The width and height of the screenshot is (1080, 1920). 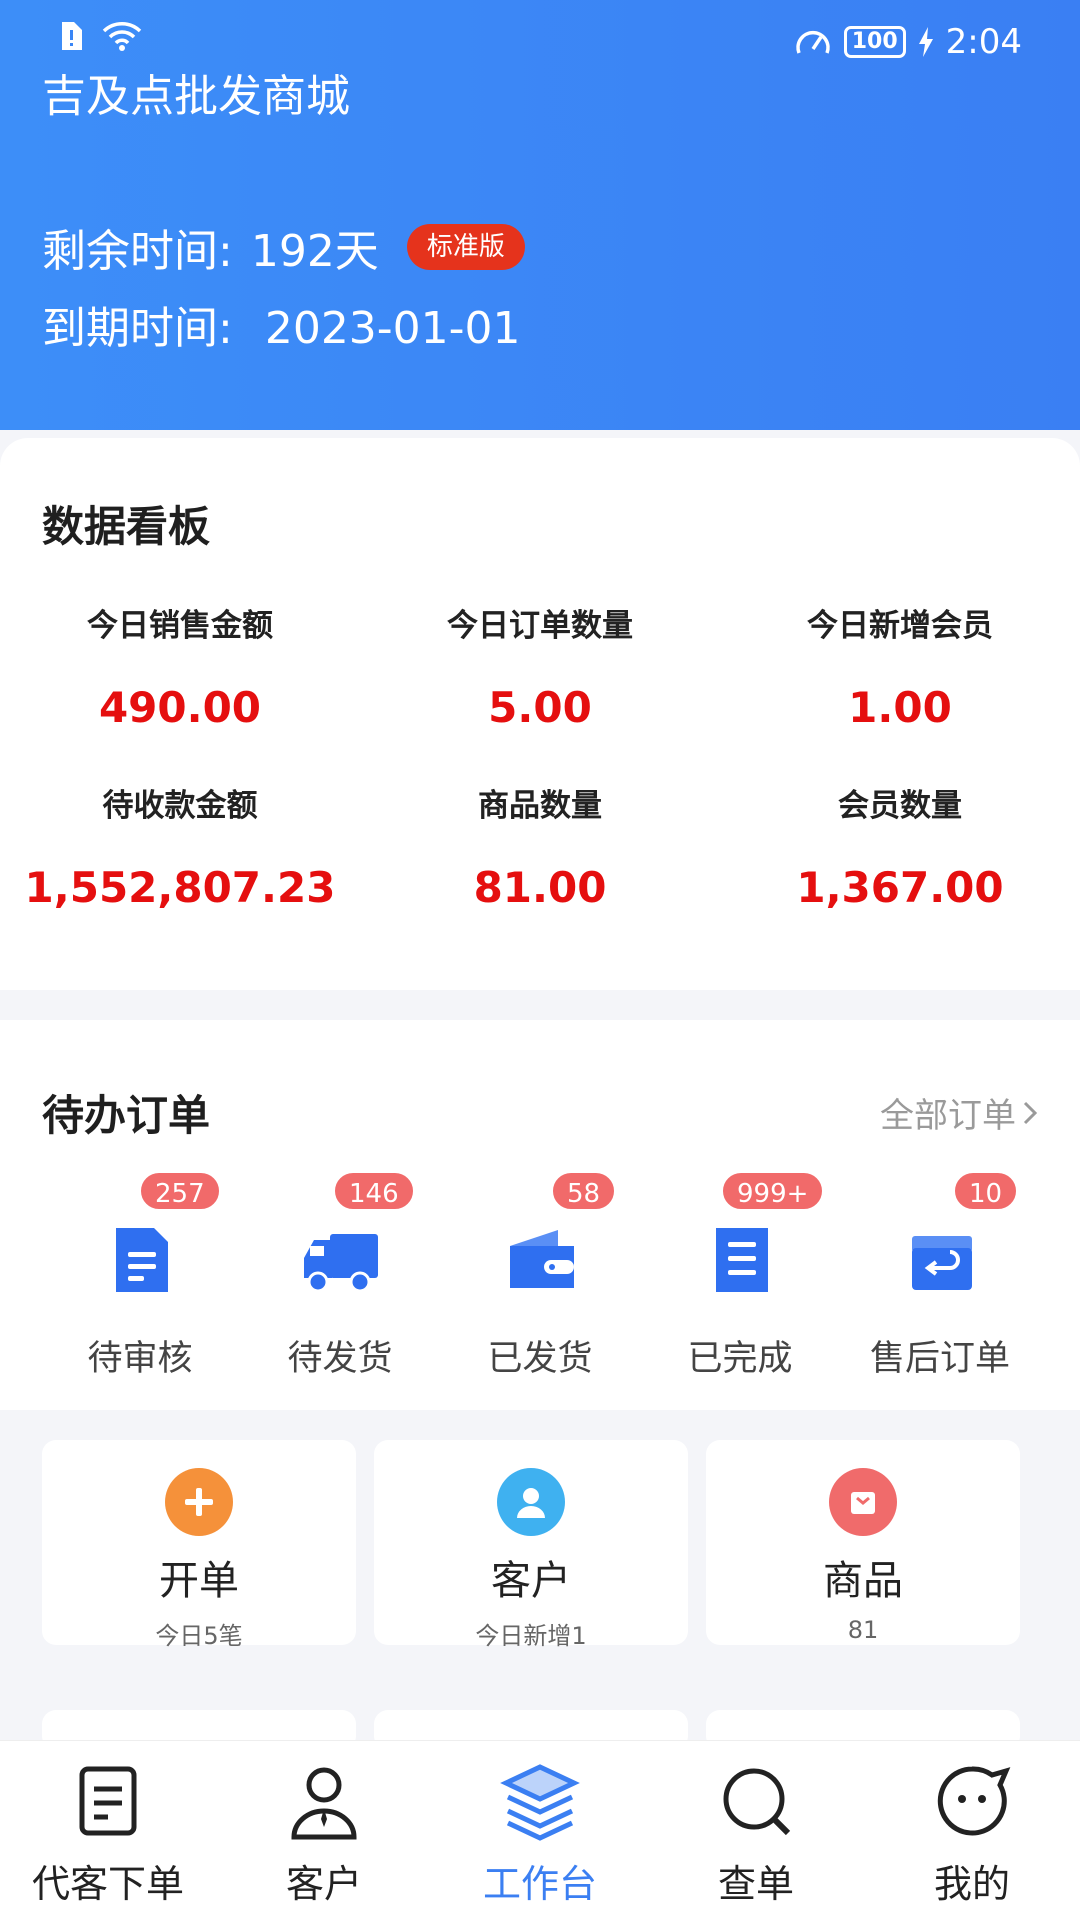 What do you see at coordinates (180, 1191) in the screenshot?
I see `count-badge: 257` at bounding box center [180, 1191].